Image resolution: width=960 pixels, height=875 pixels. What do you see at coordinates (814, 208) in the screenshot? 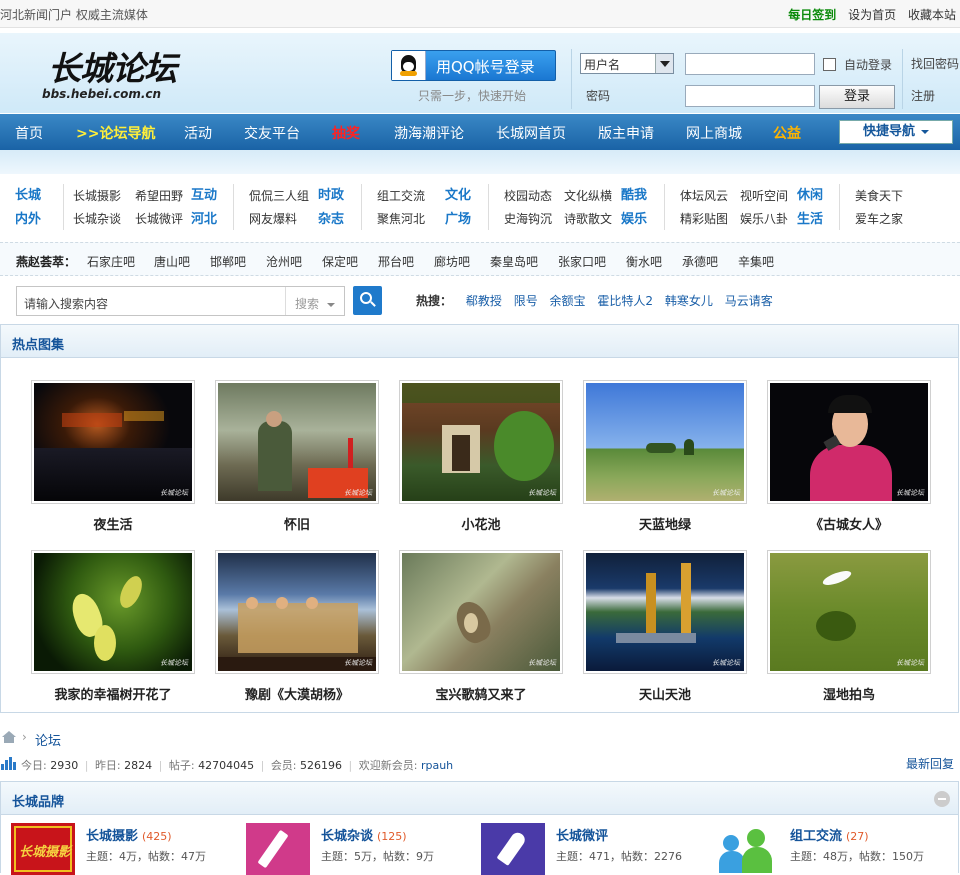
I see `category-title: 休闲 生活` at bounding box center [814, 208].